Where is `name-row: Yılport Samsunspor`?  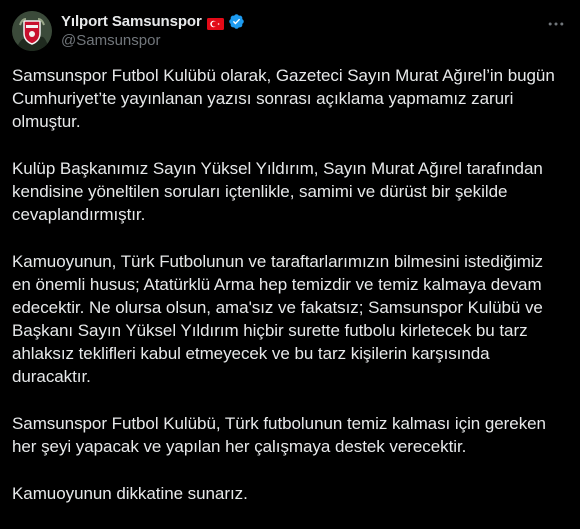 name-row: Yılport Samsunspor is located at coordinates (153, 21).